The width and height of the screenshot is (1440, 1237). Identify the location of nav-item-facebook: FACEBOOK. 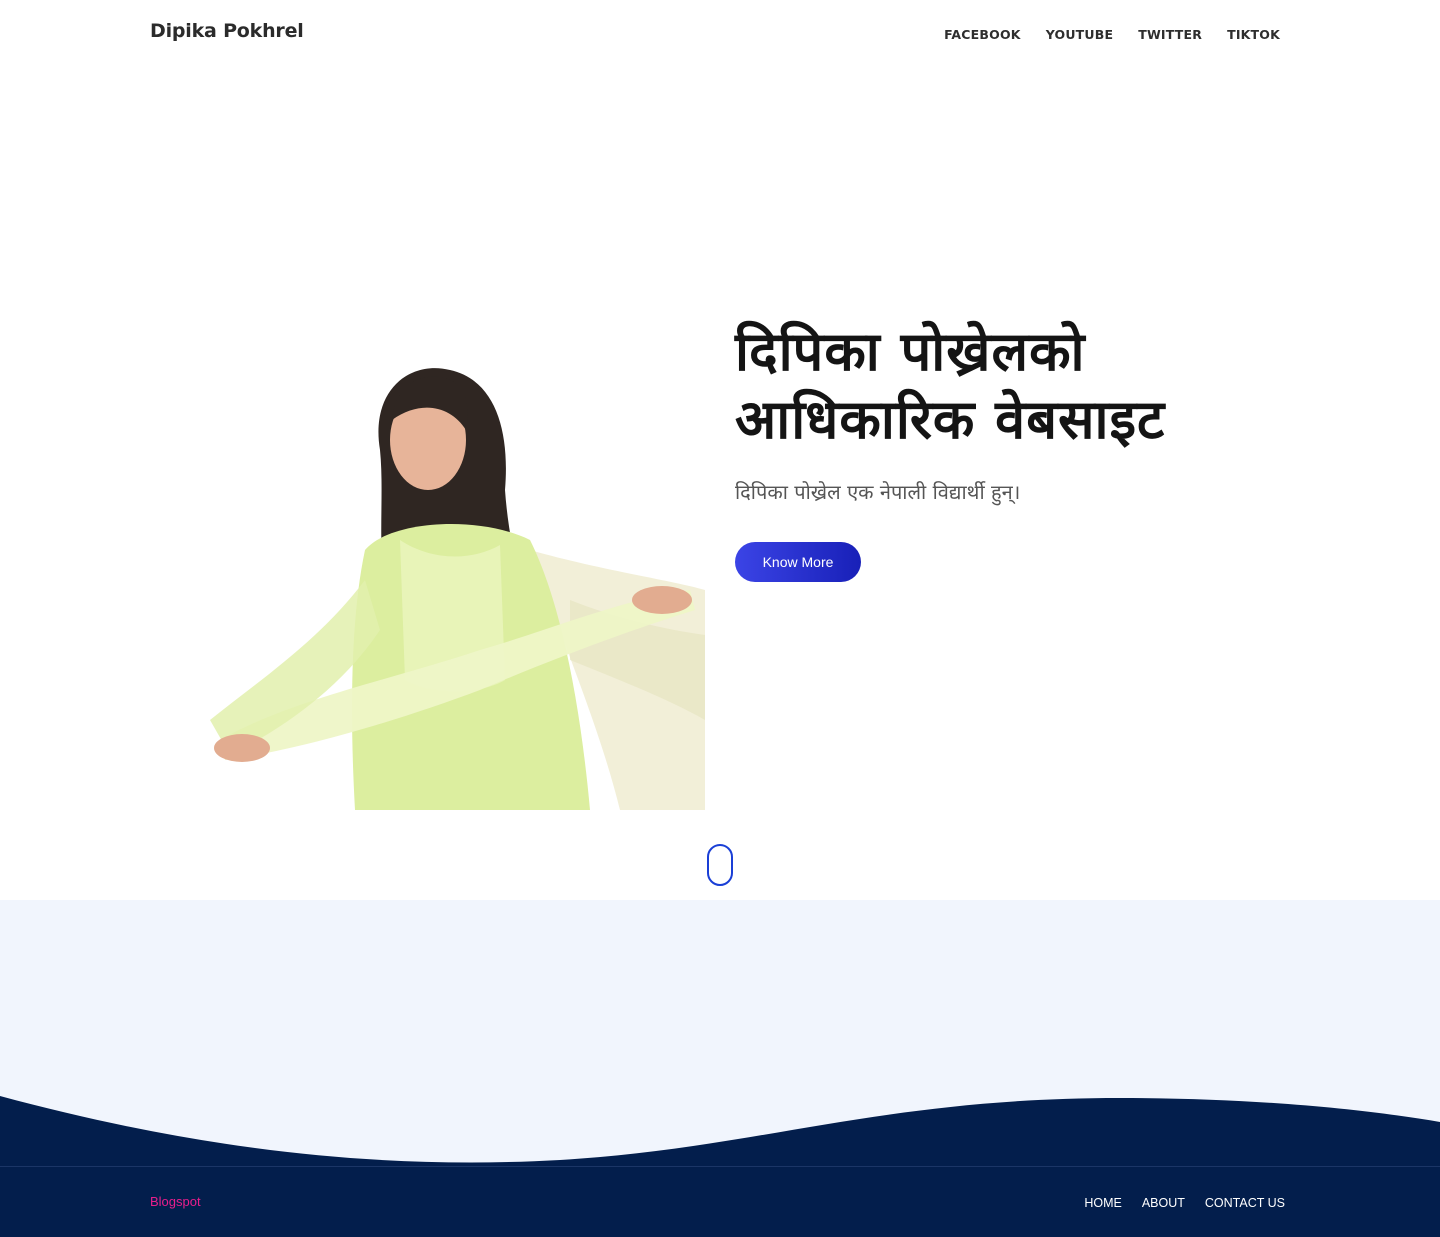
(982, 35).